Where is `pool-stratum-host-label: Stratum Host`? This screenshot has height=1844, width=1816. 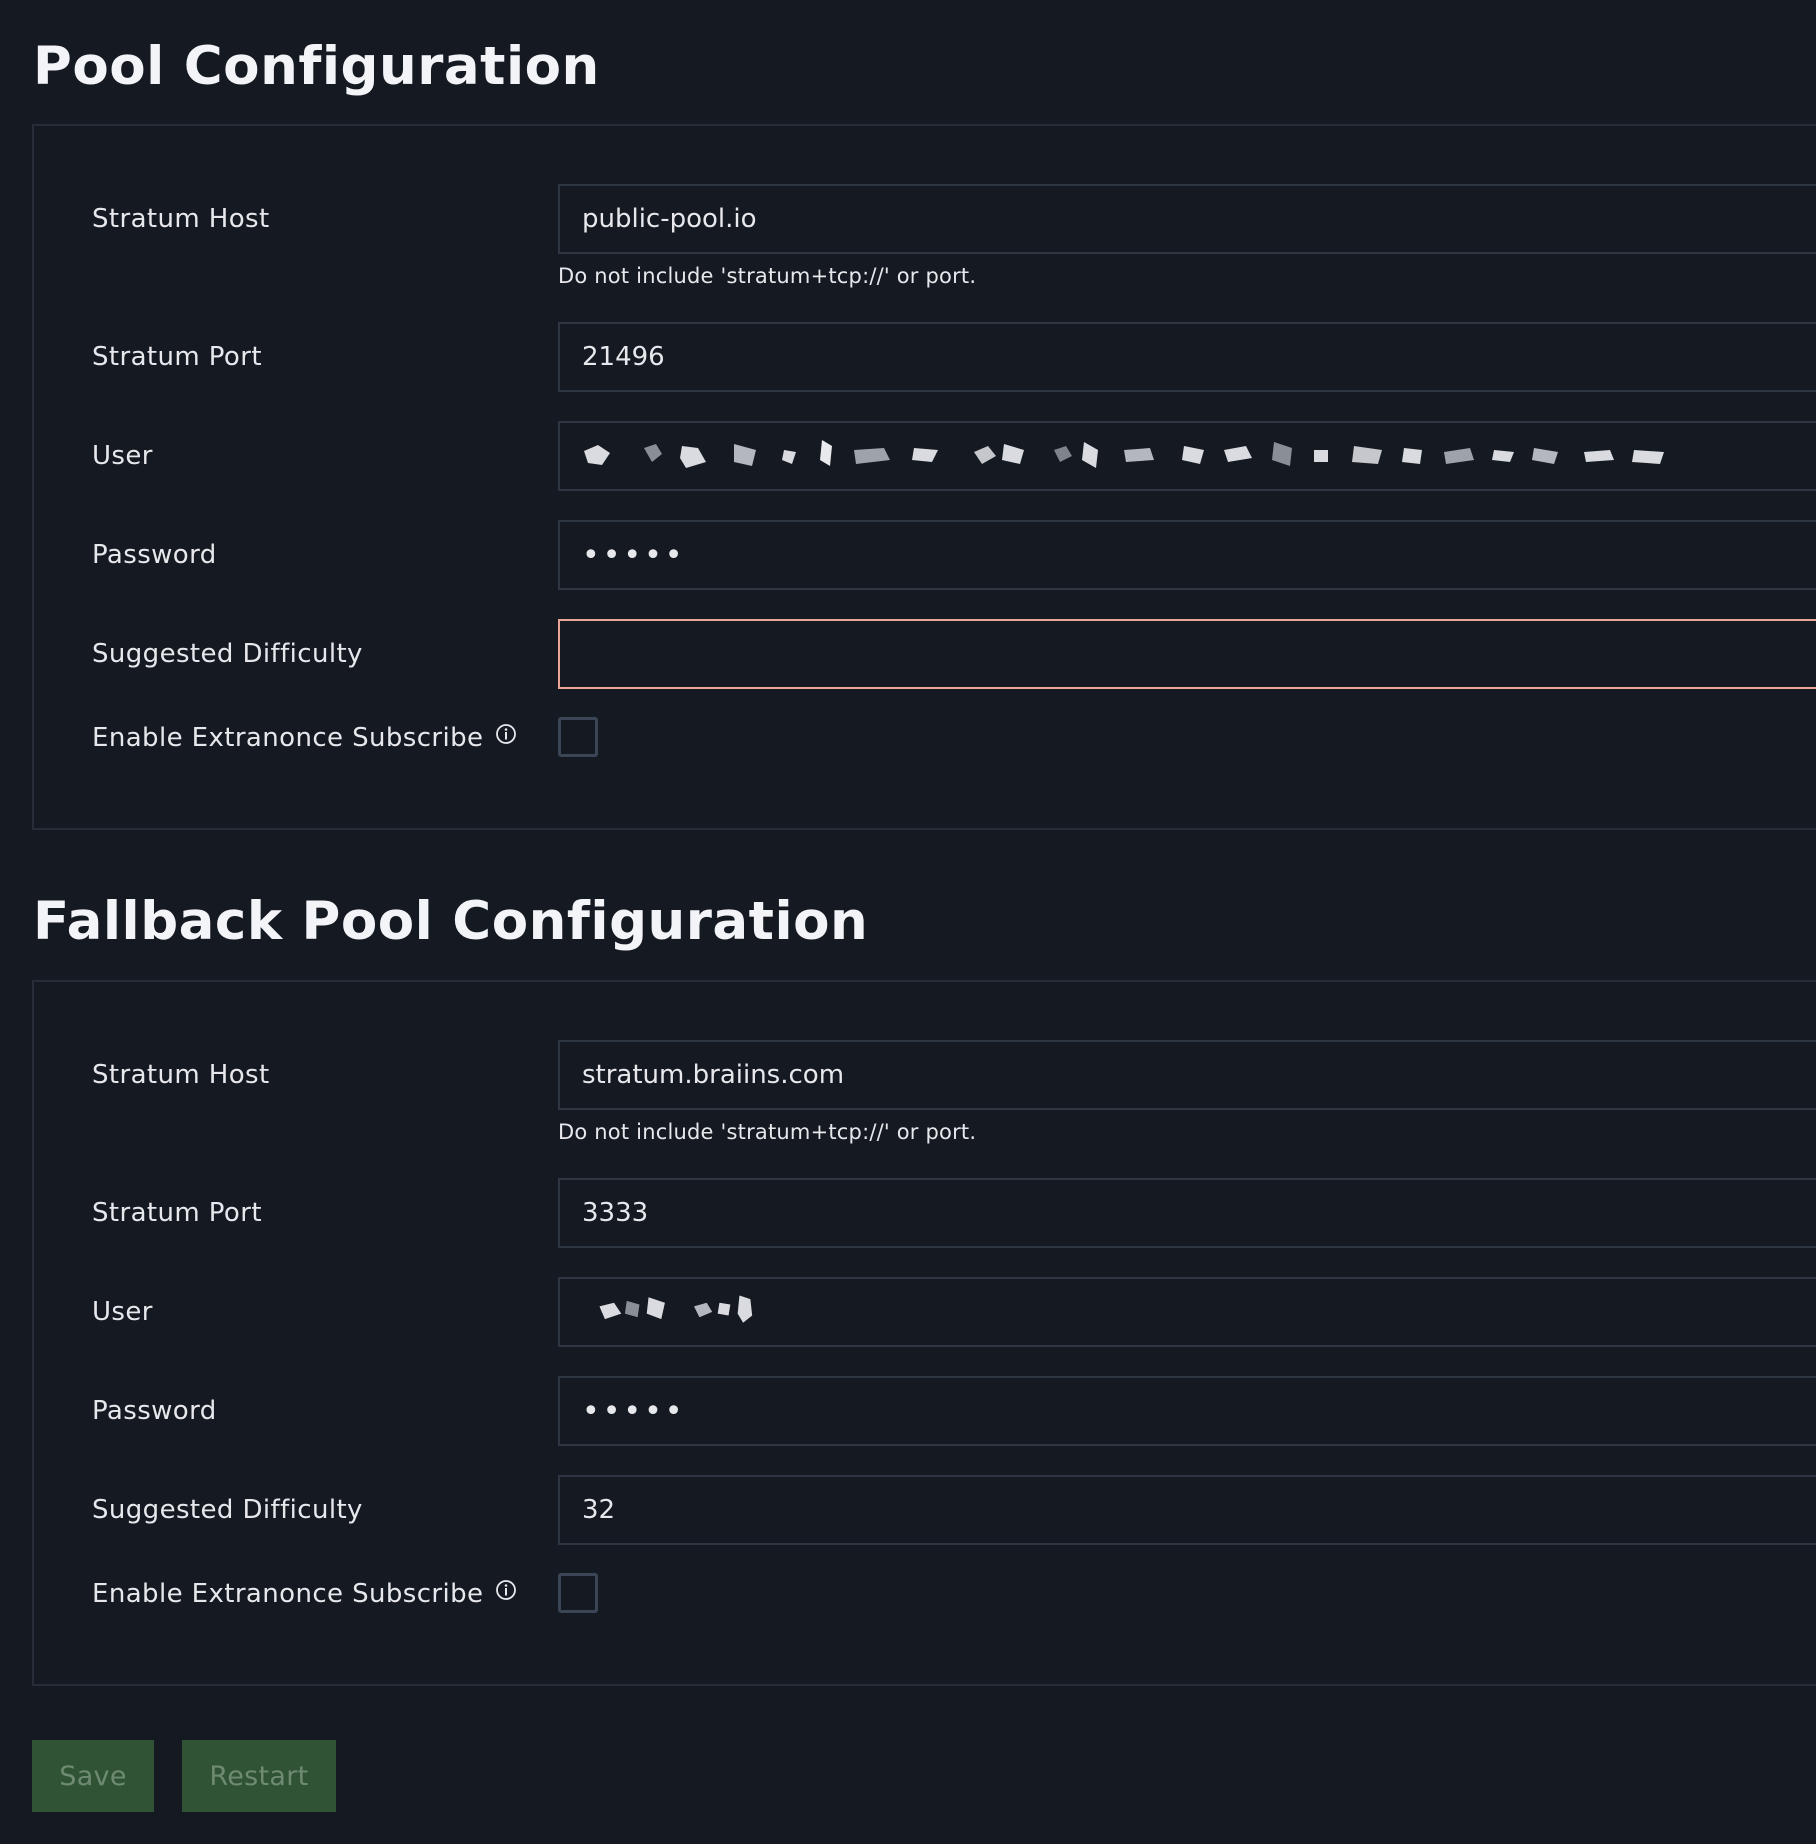 pool-stratum-host-label: Stratum Host is located at coordinates (181, 219).